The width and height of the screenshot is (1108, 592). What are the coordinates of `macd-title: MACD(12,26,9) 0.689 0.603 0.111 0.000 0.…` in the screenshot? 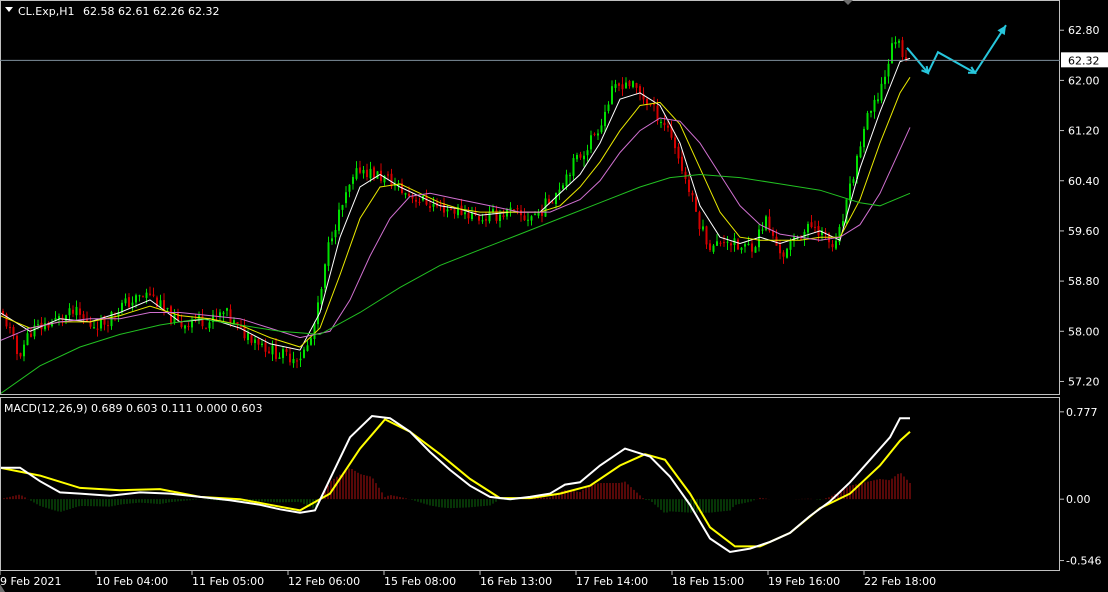 It's located at (133, 408).